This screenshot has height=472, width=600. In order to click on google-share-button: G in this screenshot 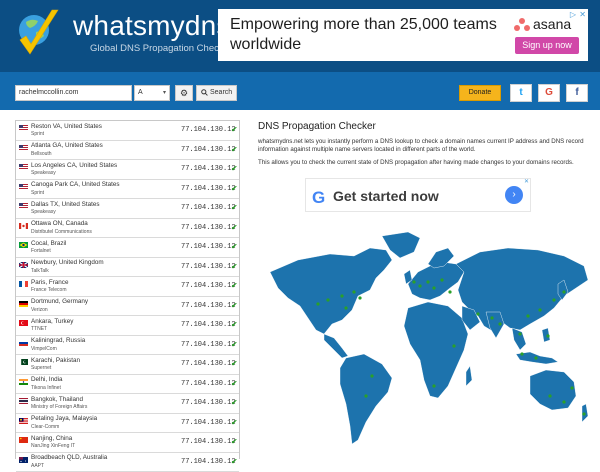, I will do `click(549, 93)`.